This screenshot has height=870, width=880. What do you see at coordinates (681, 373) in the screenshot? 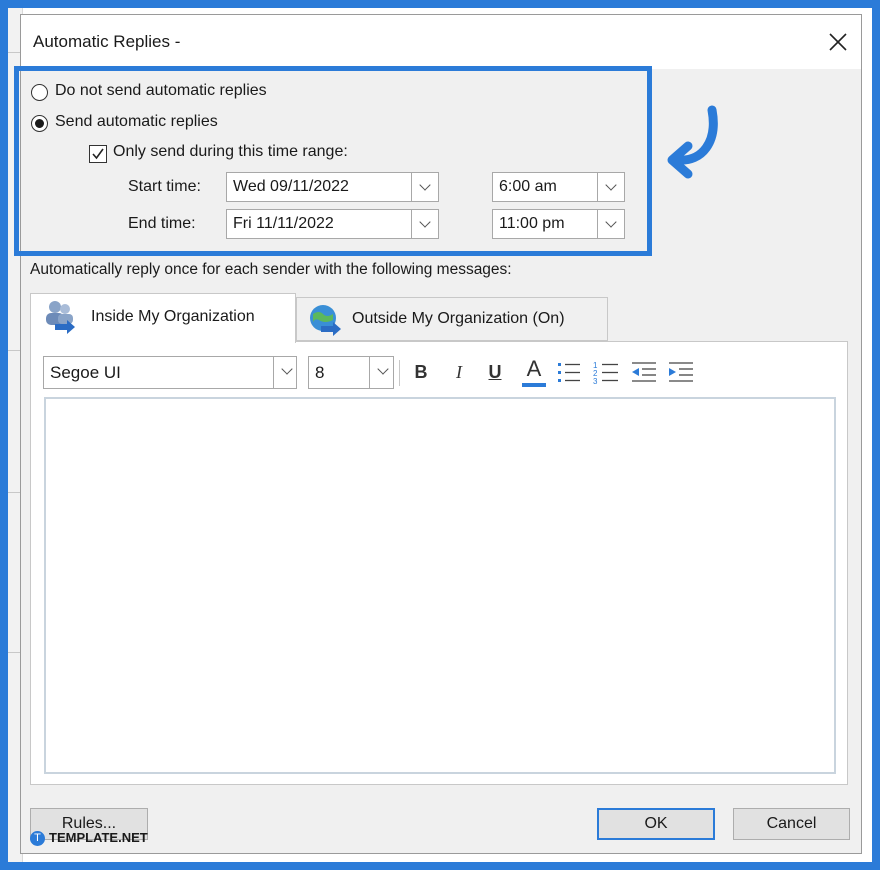
I see `increase-indent-icon` at bounding box center [681, 373].